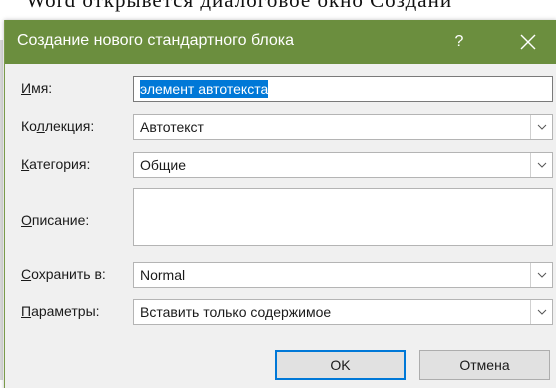  Describe the element at coordinates (236, 312) in the screenshot. I see `options-select-value: Вставить только содержимое` at that location.